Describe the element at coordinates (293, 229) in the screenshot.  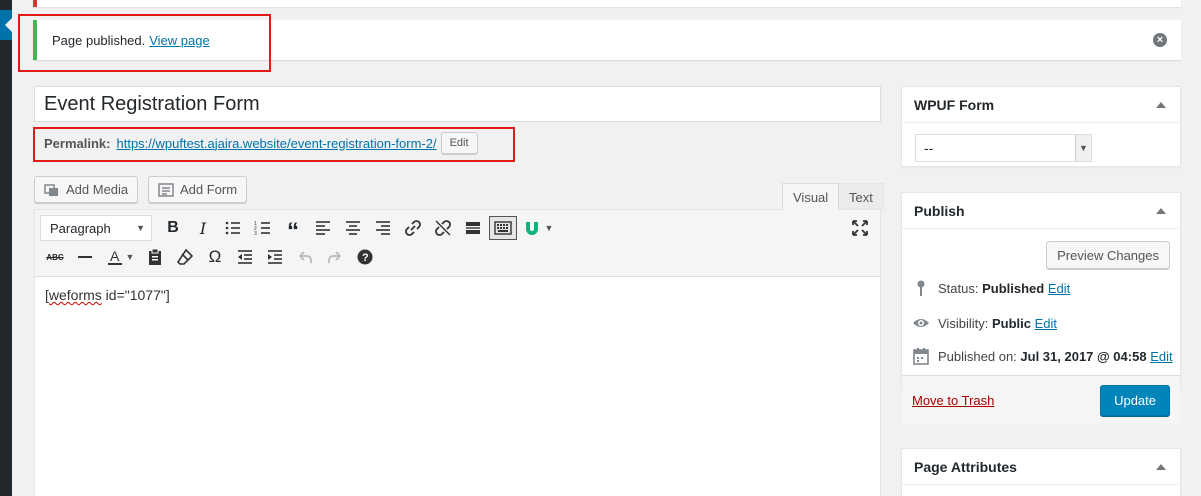
I see `blockquote-icon: “` at that location.